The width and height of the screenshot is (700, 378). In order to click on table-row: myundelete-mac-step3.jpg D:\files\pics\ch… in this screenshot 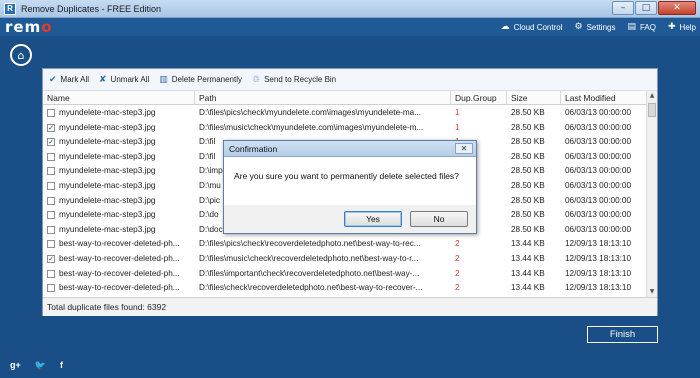, I will do `click(345, 113)`.